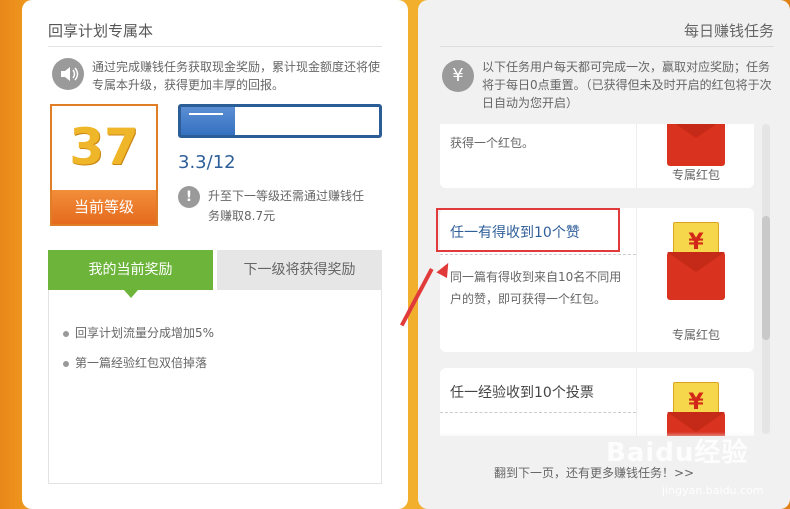 Image resolution: width=790 pixels, height=509 pixels. Describe the element at coordinates (528, 230) in the screenshot. I see `annotation-highlight-box` at that location.